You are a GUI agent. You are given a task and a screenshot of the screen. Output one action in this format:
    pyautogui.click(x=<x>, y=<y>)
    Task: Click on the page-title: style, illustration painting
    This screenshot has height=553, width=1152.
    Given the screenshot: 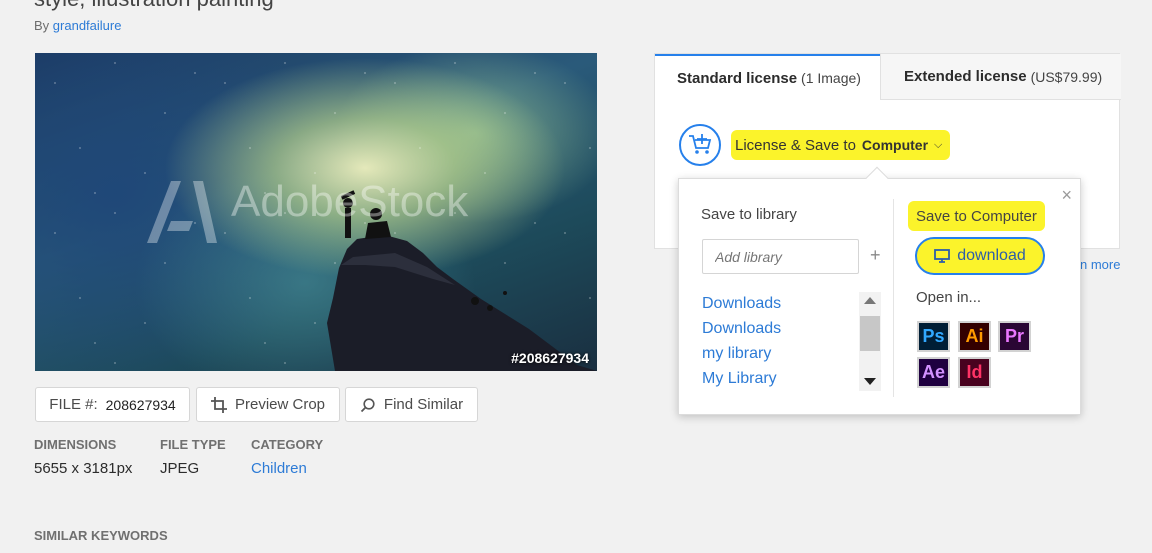 What is the action you would take?
    pyautogui.click(x=154, y=6)
    